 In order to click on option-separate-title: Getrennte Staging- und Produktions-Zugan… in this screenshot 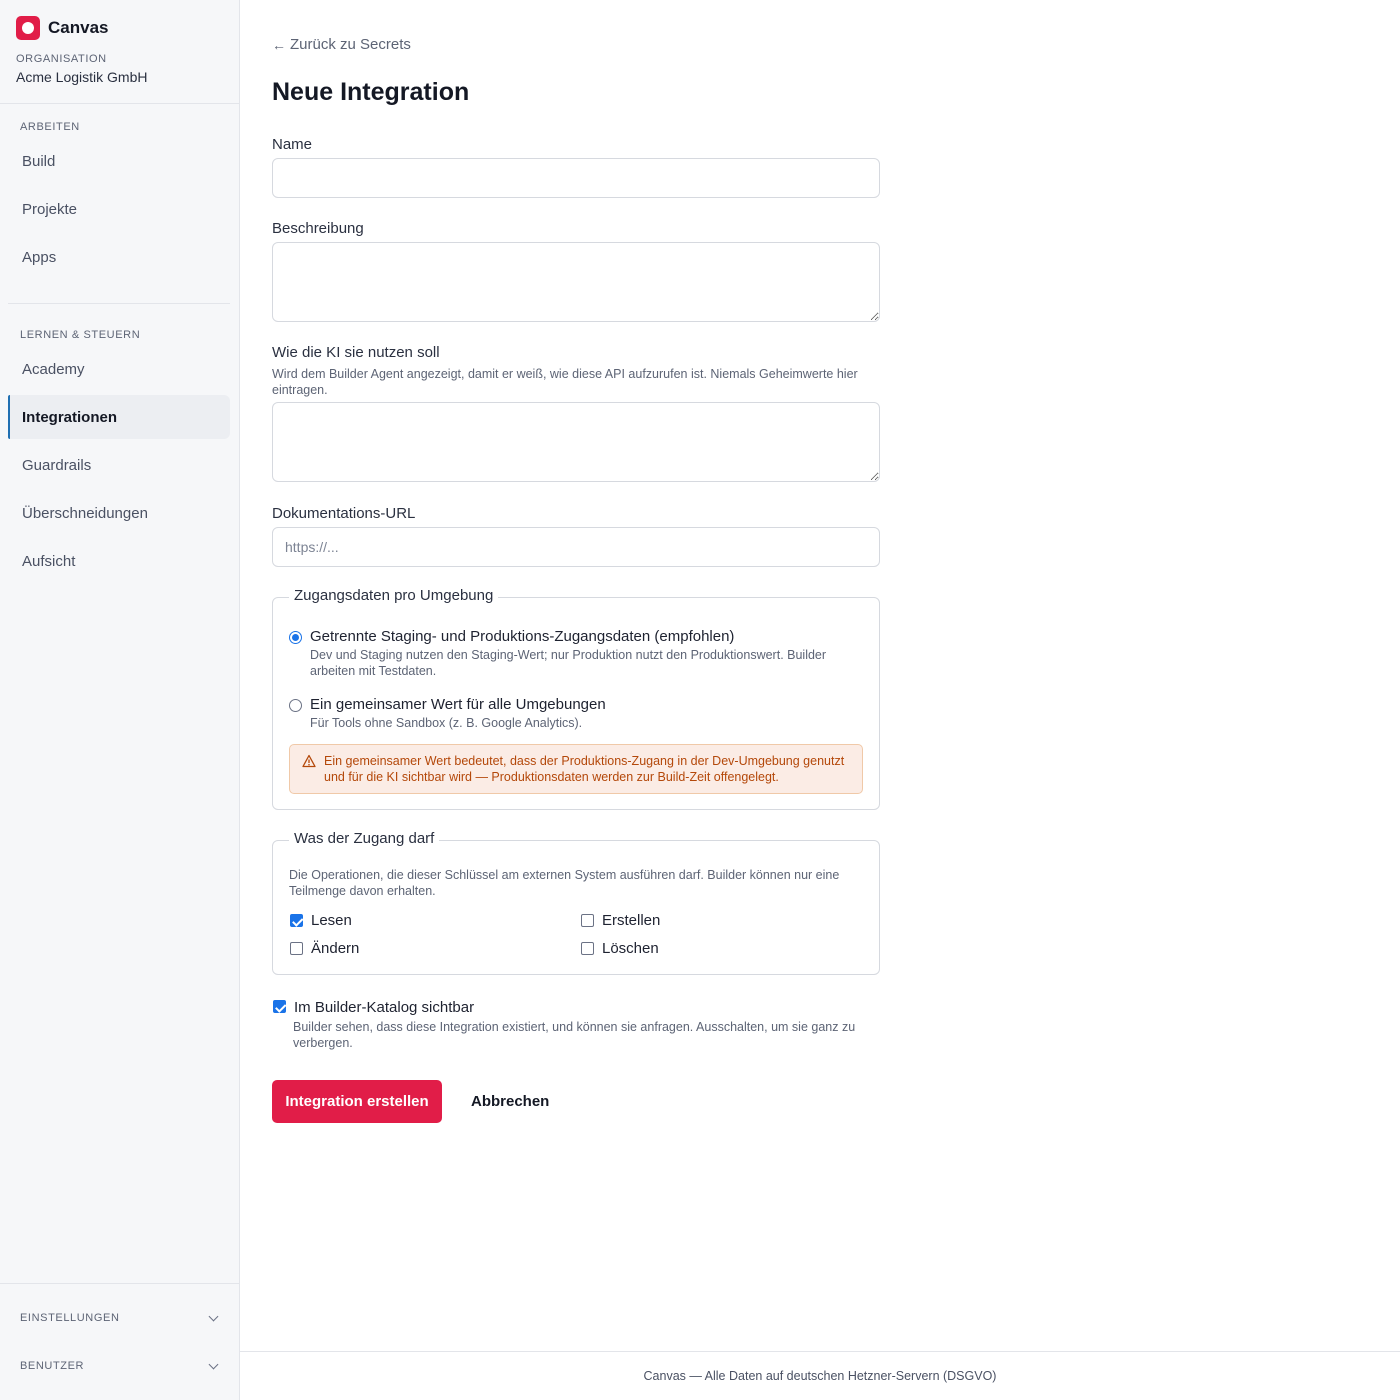, I will do `click(522, 636)`.